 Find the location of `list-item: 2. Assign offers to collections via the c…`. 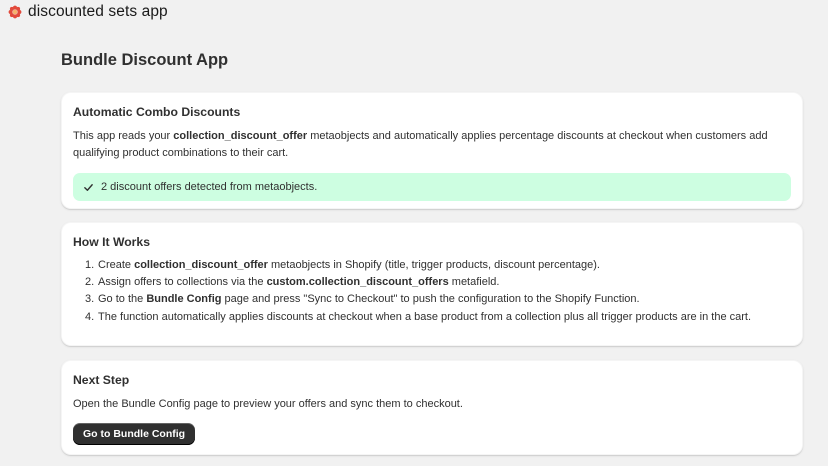

list-item: 2. Assign offers to collections via the c… is located at coordinates (438, 282).